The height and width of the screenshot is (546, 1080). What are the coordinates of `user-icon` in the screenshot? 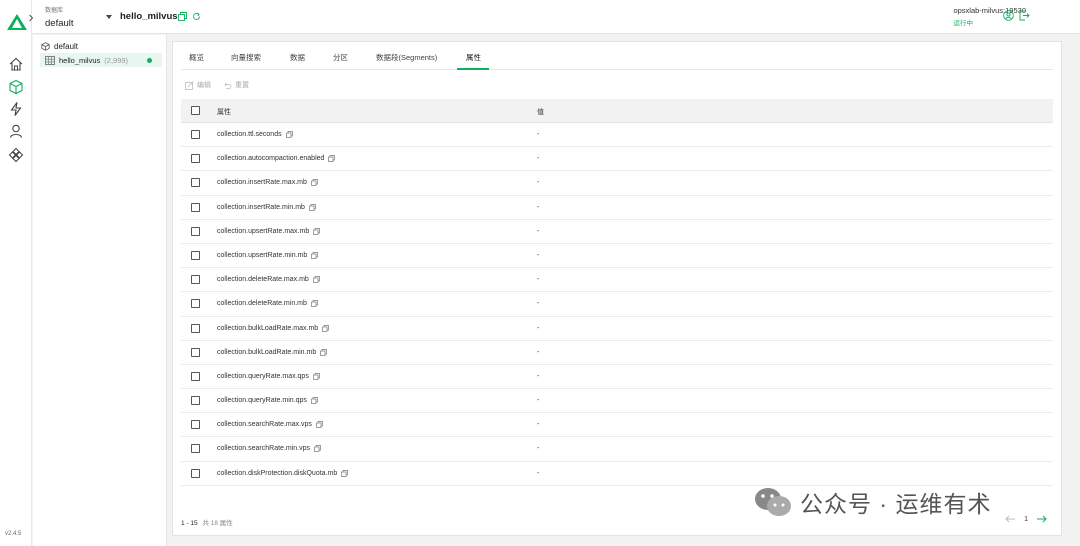 It's located at (16, 131).